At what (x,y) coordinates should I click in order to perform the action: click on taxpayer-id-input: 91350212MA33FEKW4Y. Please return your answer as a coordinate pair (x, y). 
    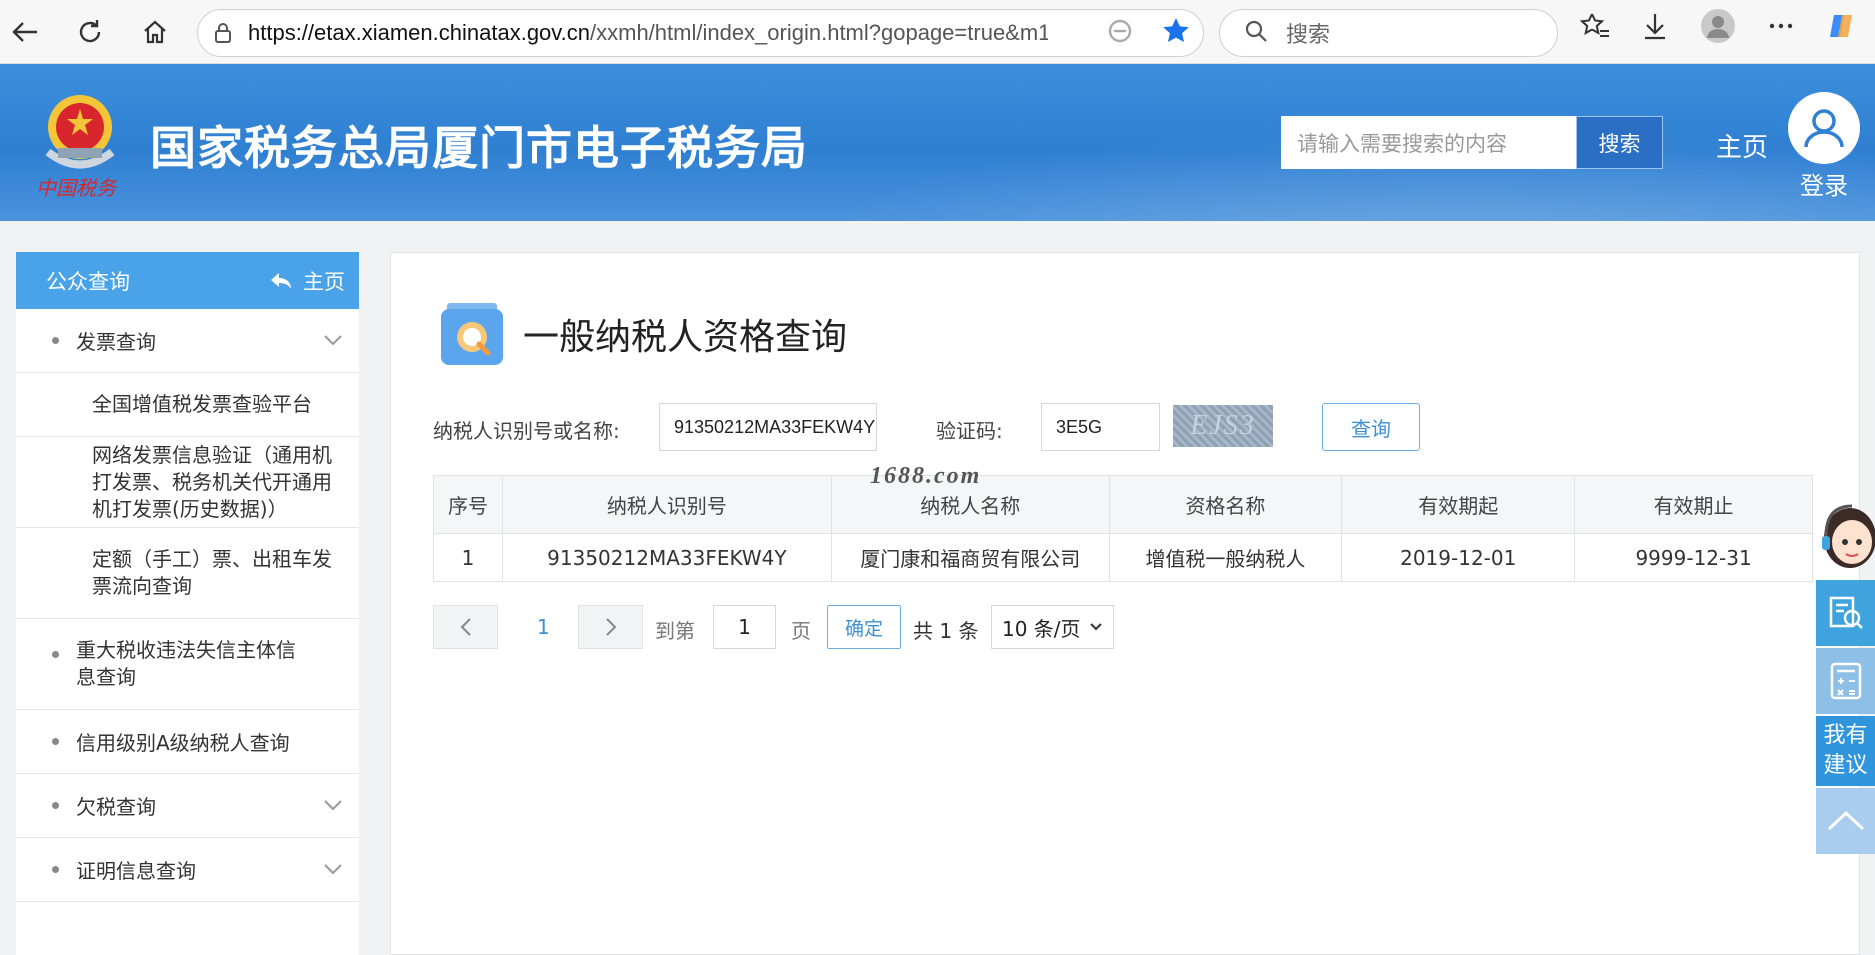
    Looking at the image, I should click on (768, 427).